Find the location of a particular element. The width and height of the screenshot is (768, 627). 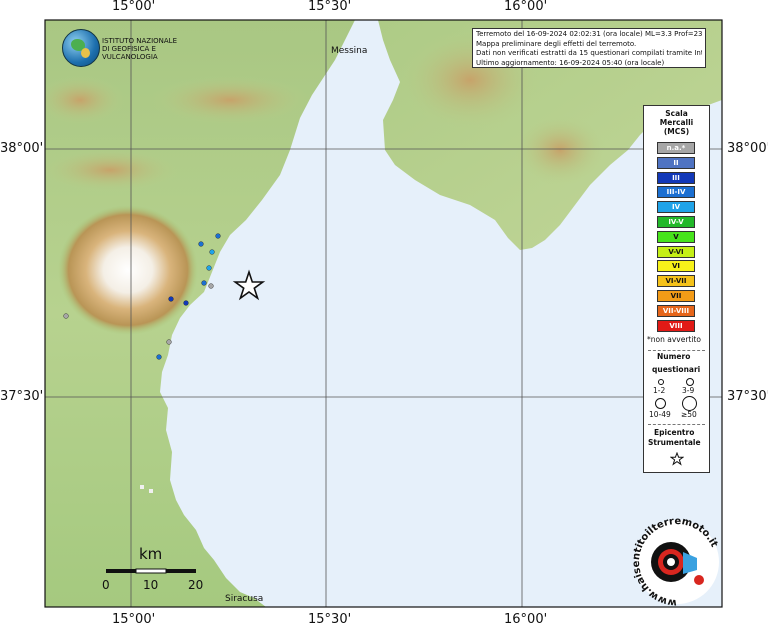

lat-label-38-00: 38°00' is located at coordinates (22, 148).